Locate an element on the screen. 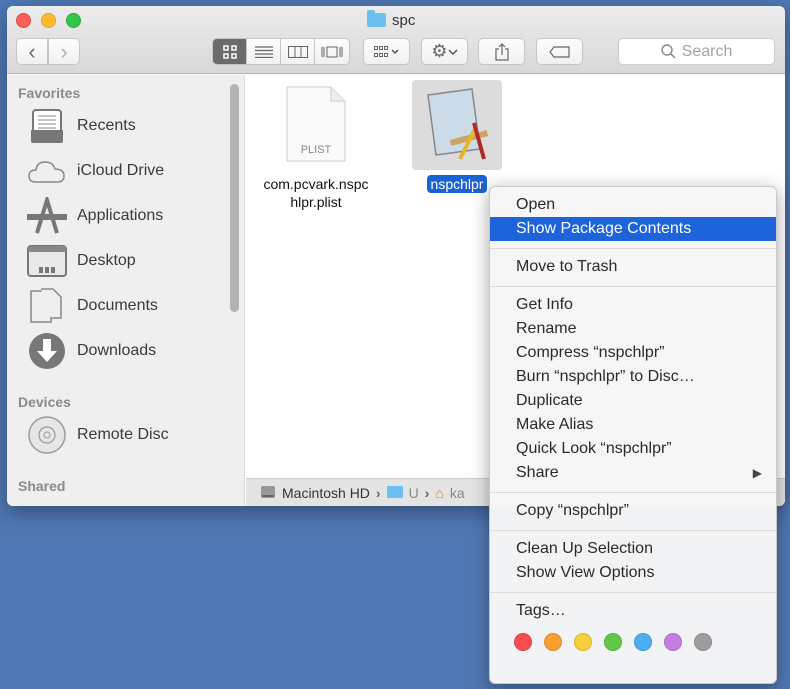 The height and width of the screenshot is (689, 790). zoom-button is located at coordinates (73, 20).